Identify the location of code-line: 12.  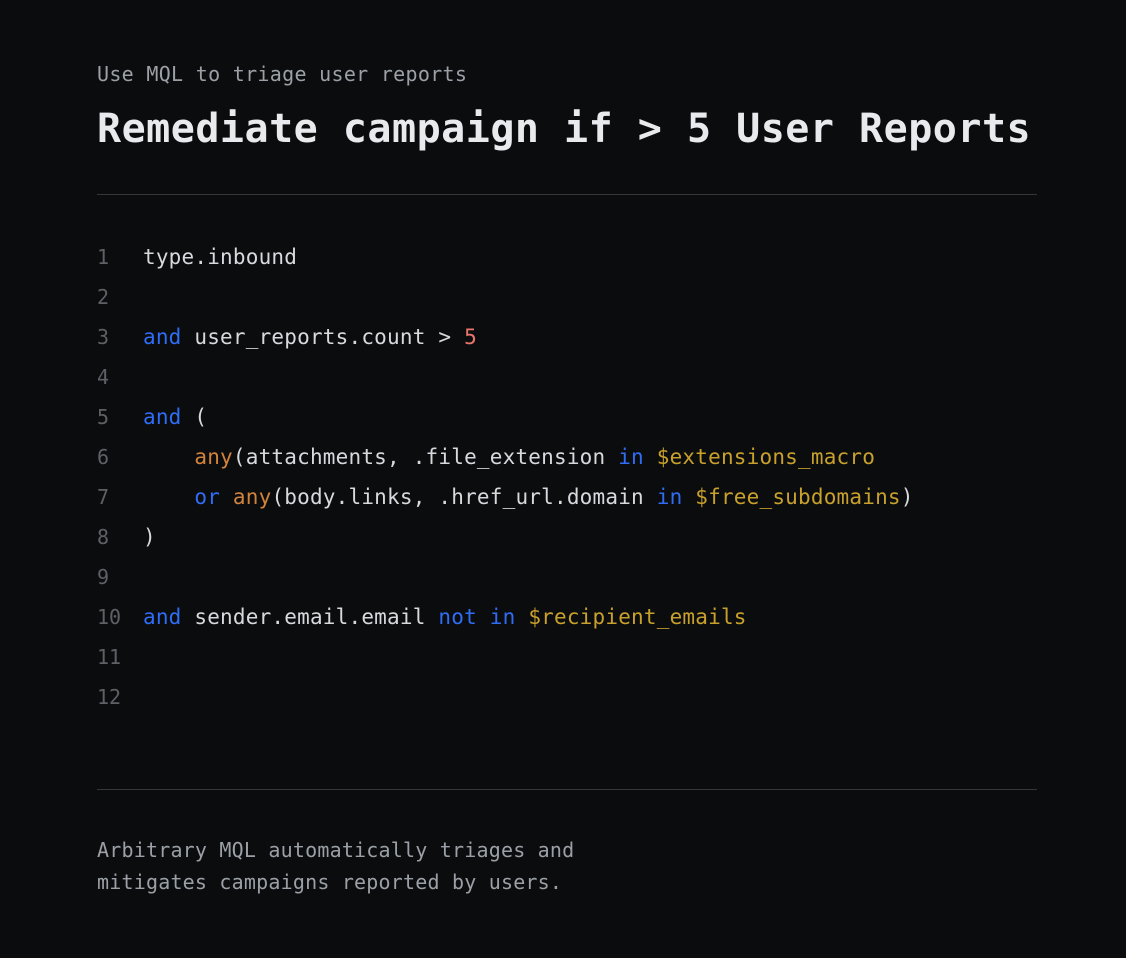
(567, 697).